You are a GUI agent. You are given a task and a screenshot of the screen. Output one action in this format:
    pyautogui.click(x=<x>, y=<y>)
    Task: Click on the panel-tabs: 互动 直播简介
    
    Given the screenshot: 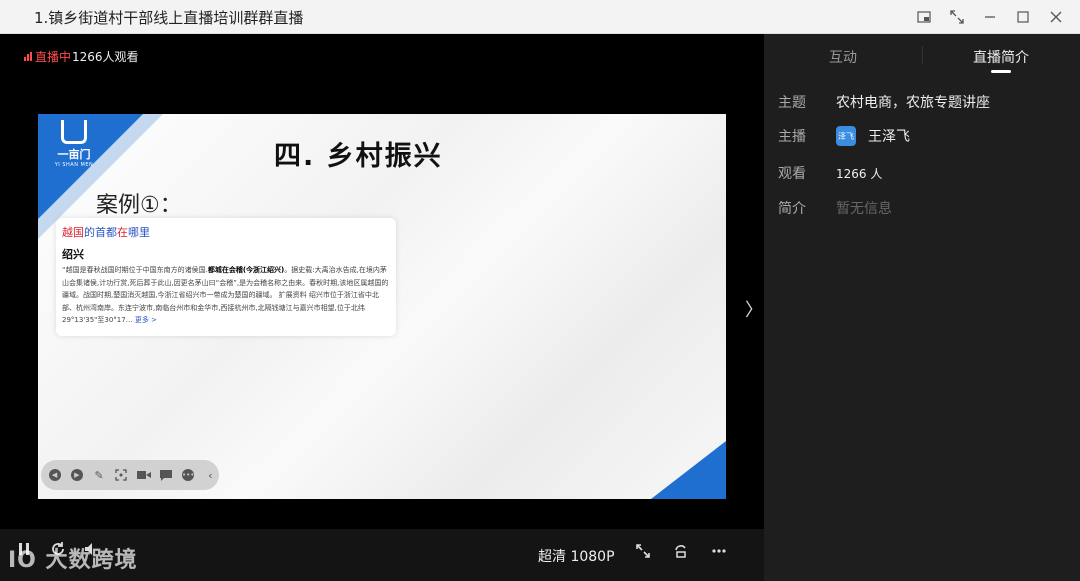 What is the action you would take?
    pyautogui.click(x=922, y=55)
    